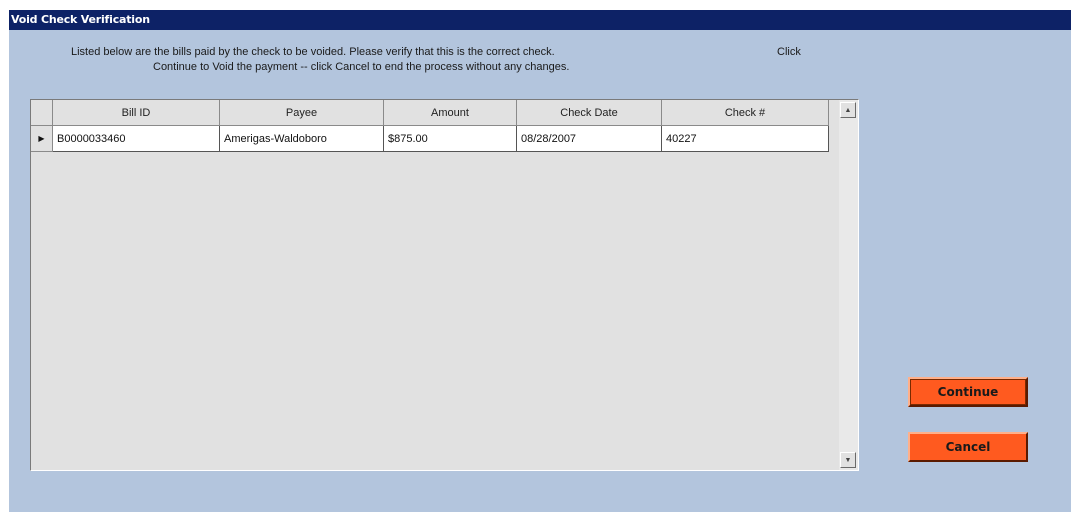 The image size is (1071, 512). I want to click on scroll-down-arrow-icon: ▼, so click(848, 460).